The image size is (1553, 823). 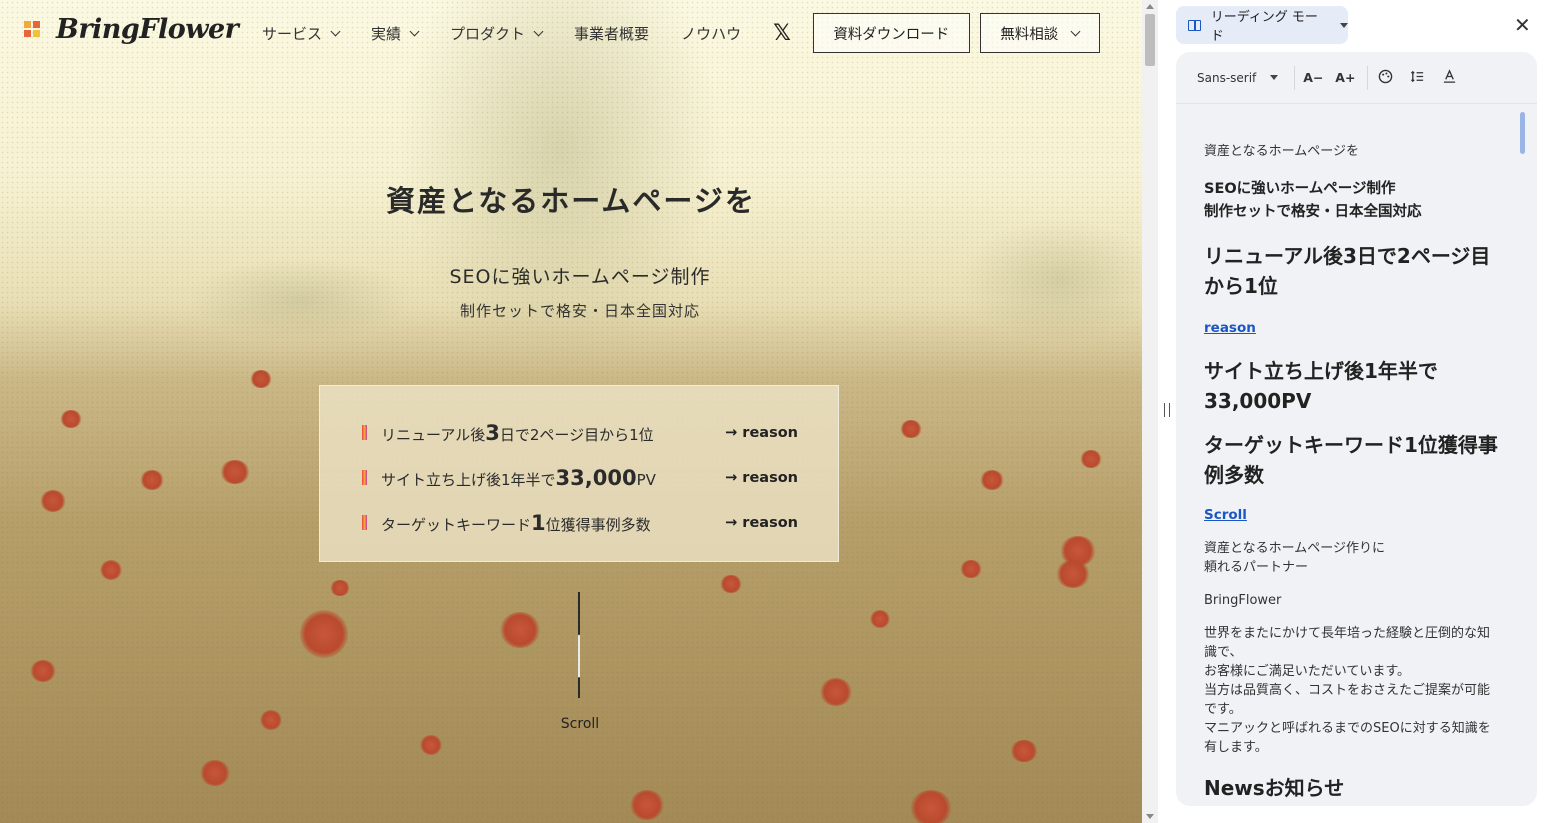 I want to click on palette-icon, so click(x=1385, y=78).